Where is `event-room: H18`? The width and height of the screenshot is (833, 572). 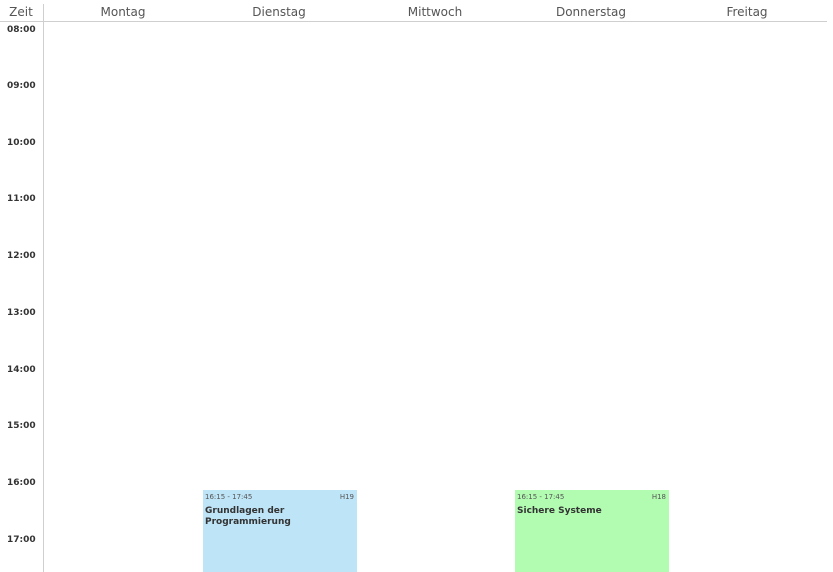 event-room: H18 is located at coordinates (658, 497).